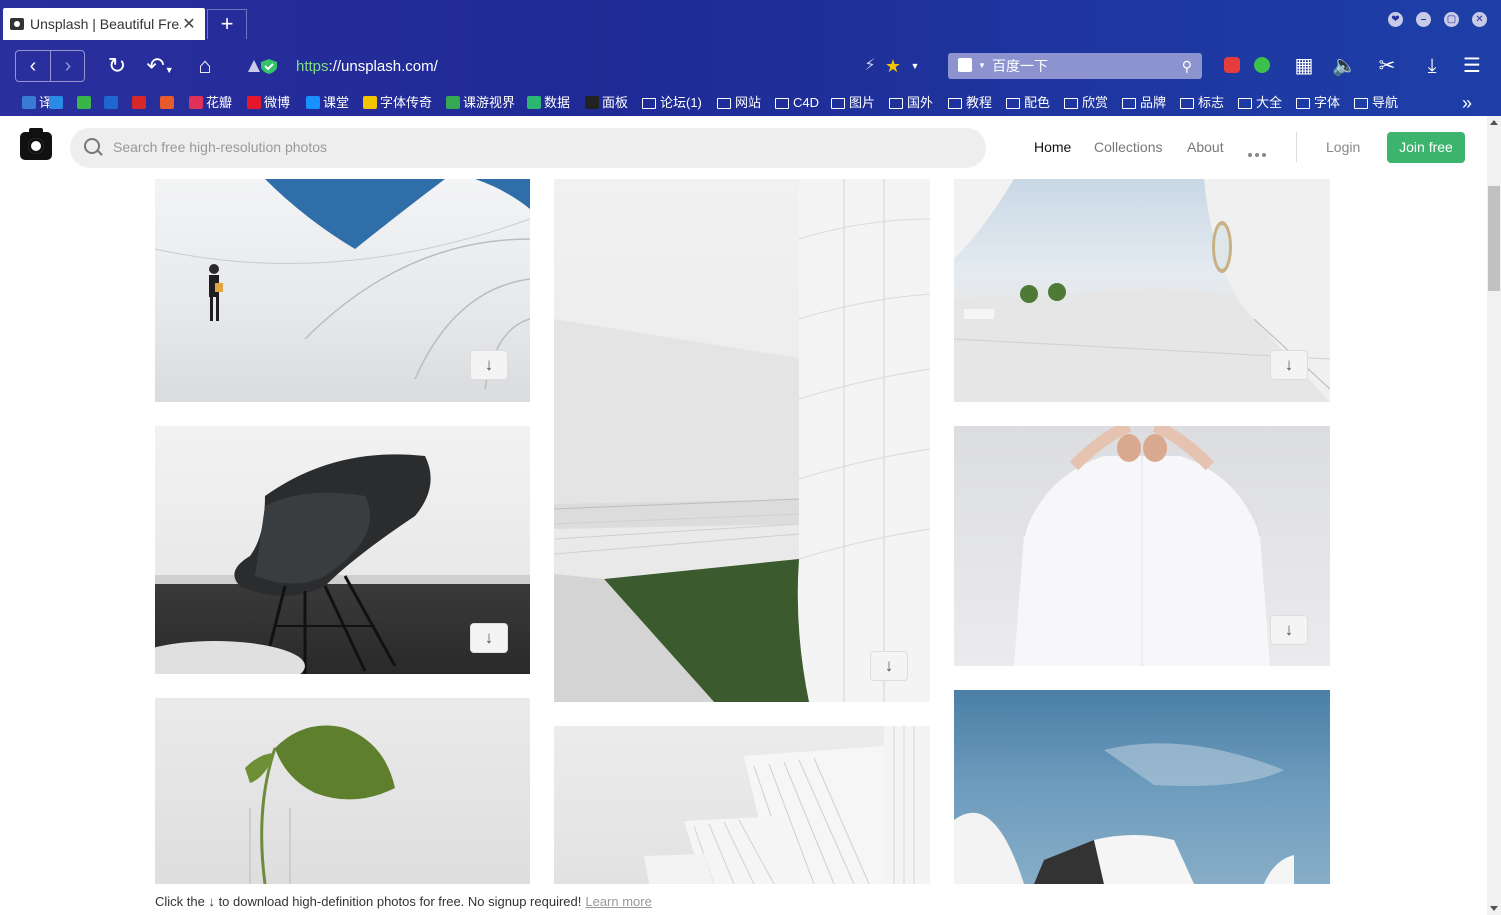  I want to click on new-tab-button: +, so click(227, 24).